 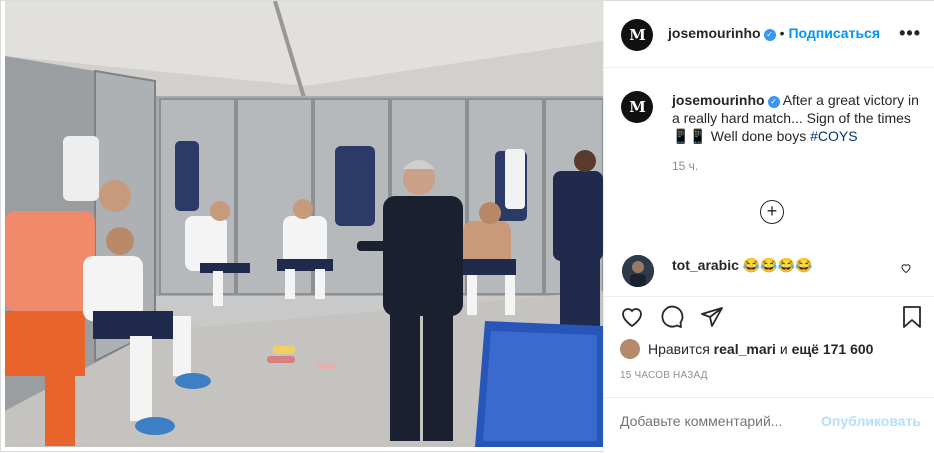 What do you see at coordinates (912, 317) in the screenshot?
I see `bookmark-icon` at bounding box center [912, 317].